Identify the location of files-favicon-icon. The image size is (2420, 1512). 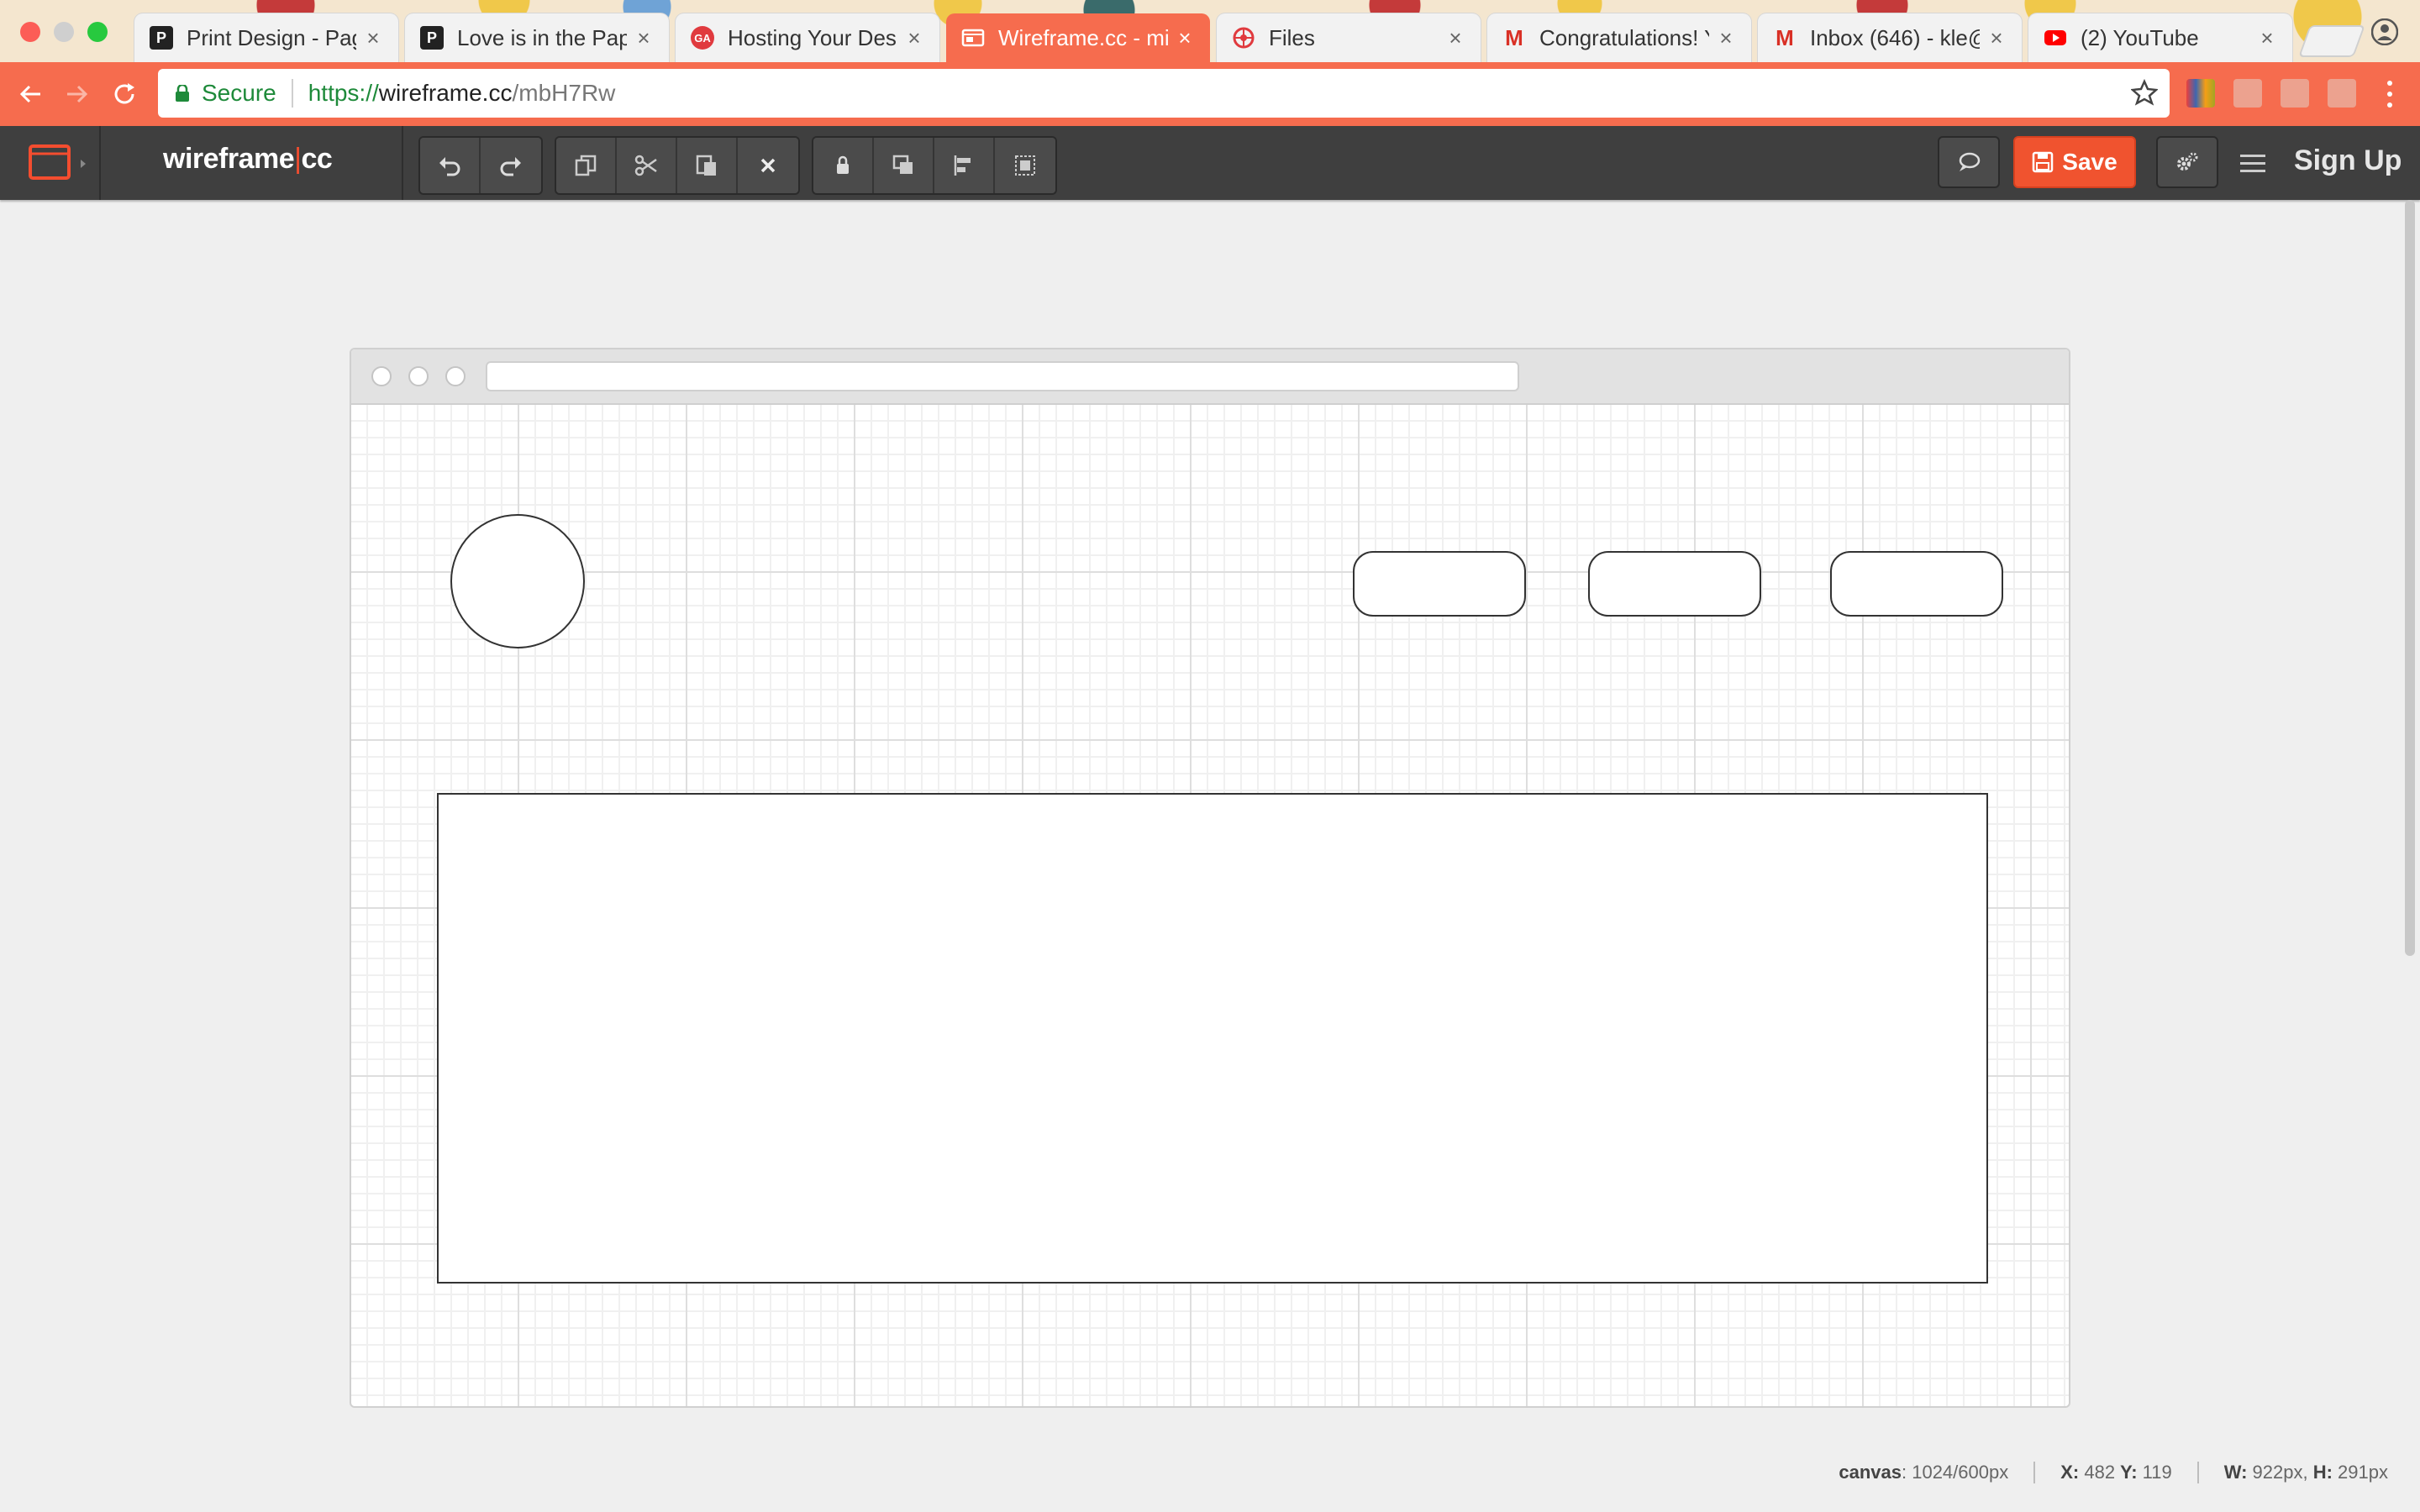
(1243, 38).